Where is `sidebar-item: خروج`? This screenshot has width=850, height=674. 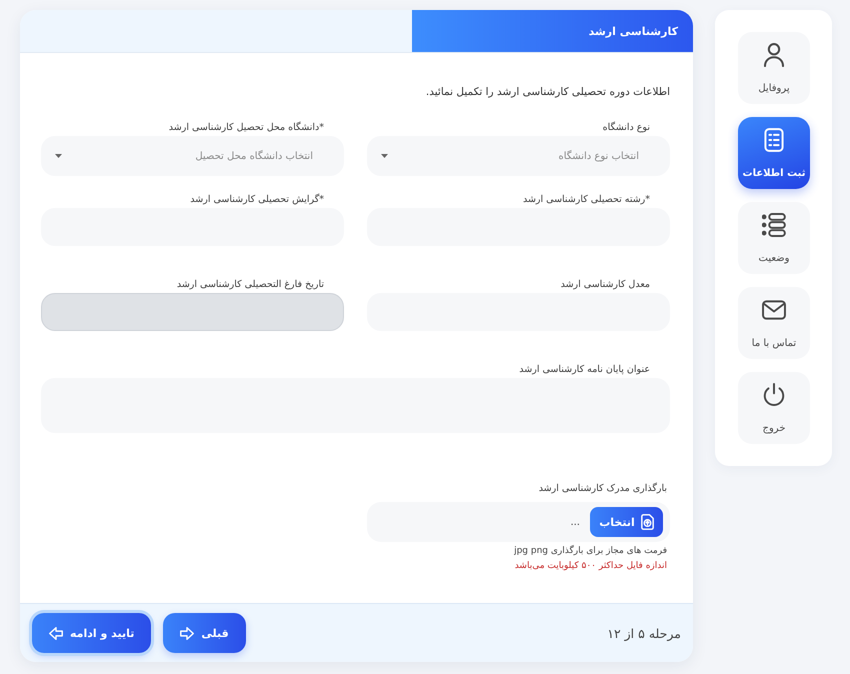
sidebar-item: خروج is located at coordinates (774, 408).